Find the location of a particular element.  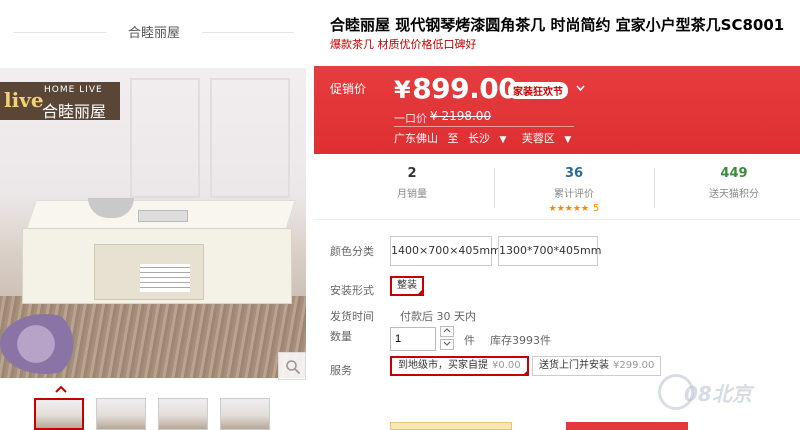

decor-tray is located at coordinates (163, 216).